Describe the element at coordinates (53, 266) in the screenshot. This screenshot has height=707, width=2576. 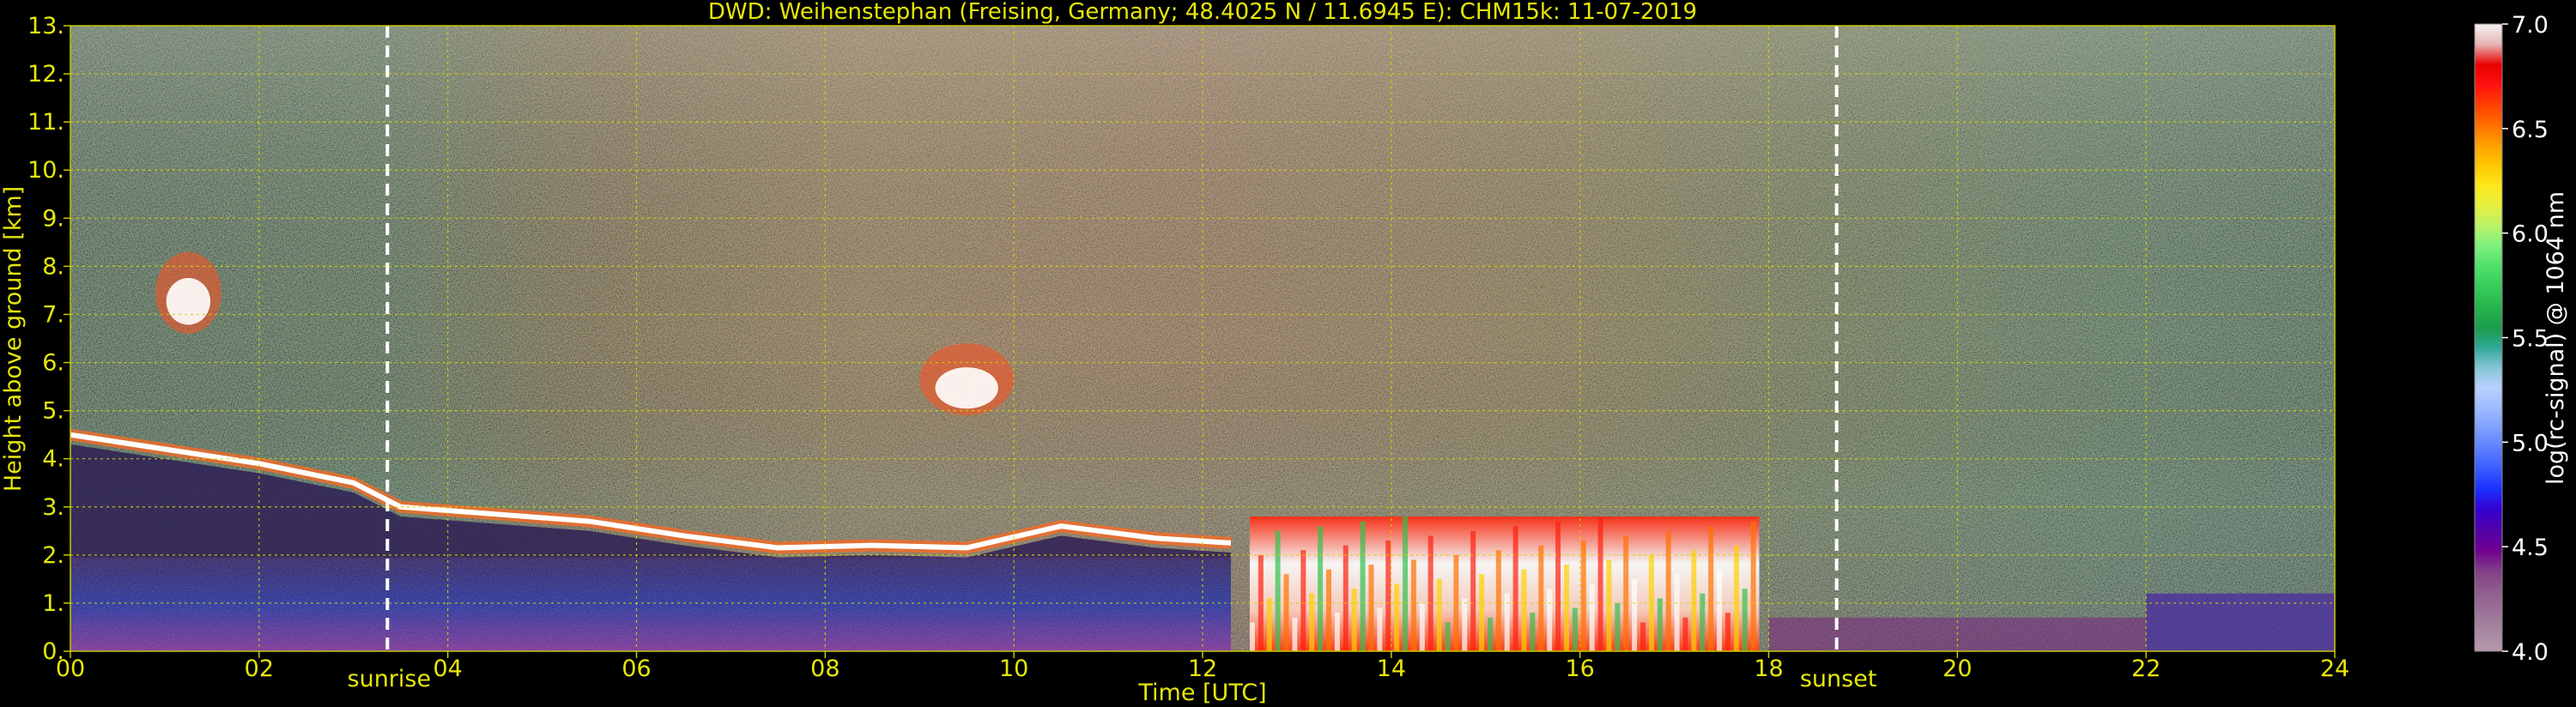
I see `y-tick-label: 8.` at that location.